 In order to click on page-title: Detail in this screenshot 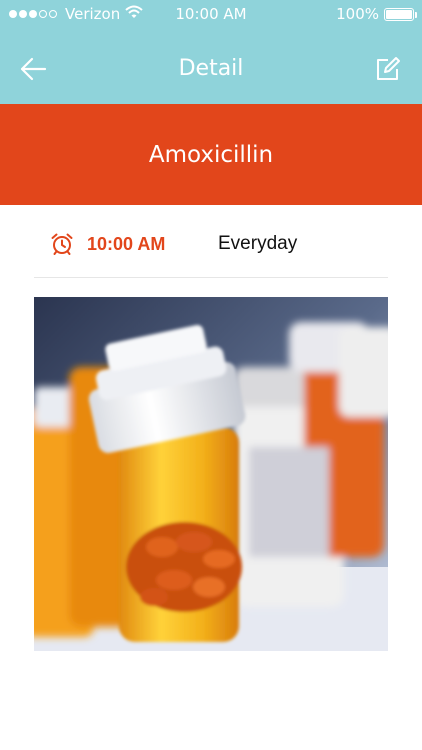, I will do `click(211, 68)`.